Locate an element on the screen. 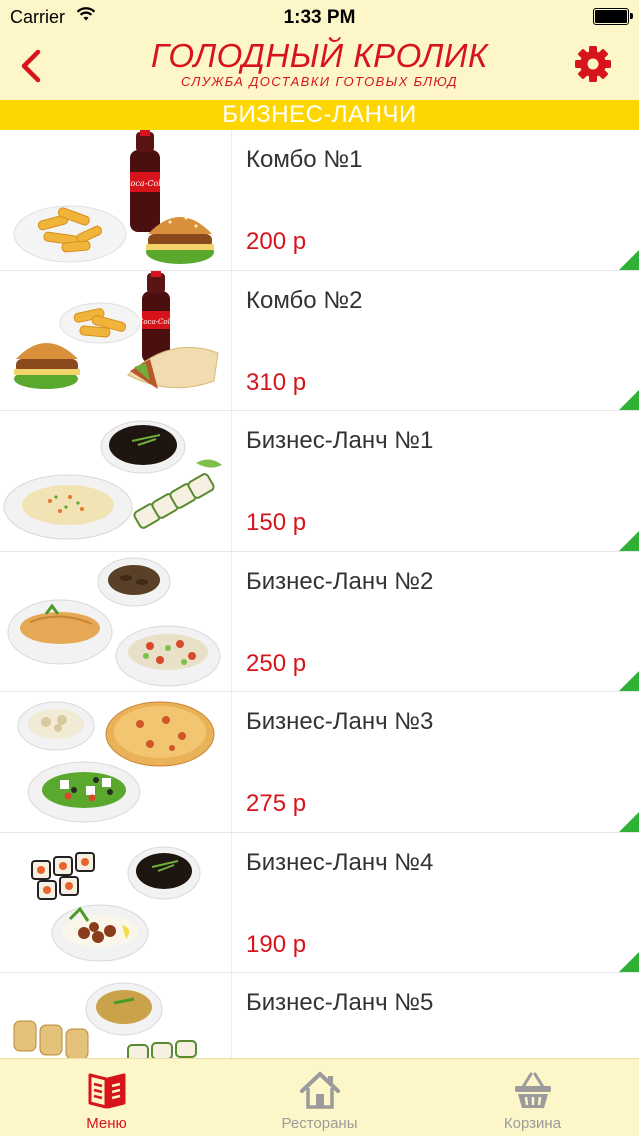  tab-label: Меню is located at coordinates (106, 1123).